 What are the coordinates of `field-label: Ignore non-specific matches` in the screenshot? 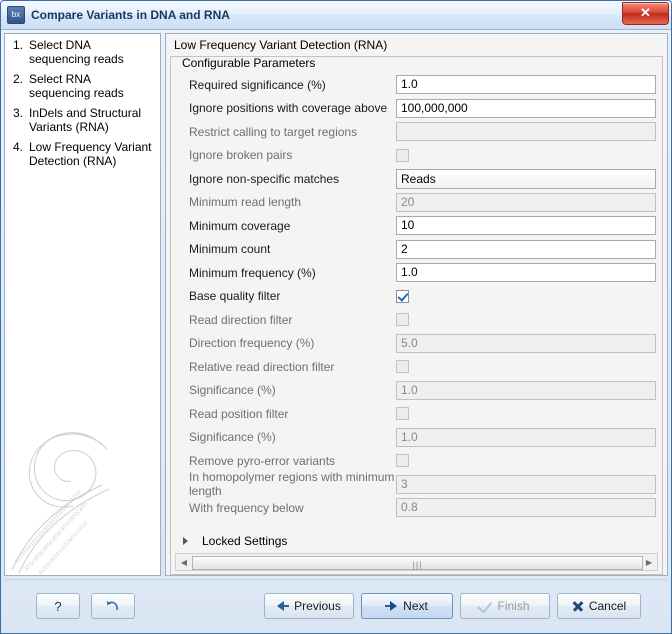 It's located at (264, 178).